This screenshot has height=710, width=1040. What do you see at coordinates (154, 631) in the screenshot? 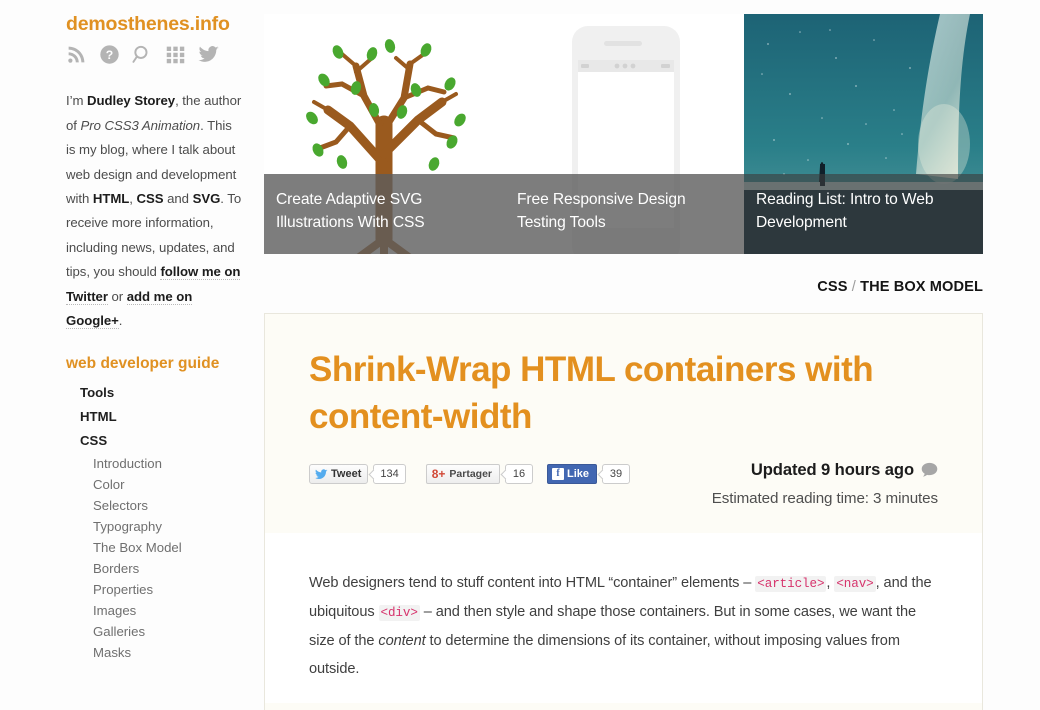
I see `sidebar-item-galleries: Galleries` at bounding box center [154, 631].